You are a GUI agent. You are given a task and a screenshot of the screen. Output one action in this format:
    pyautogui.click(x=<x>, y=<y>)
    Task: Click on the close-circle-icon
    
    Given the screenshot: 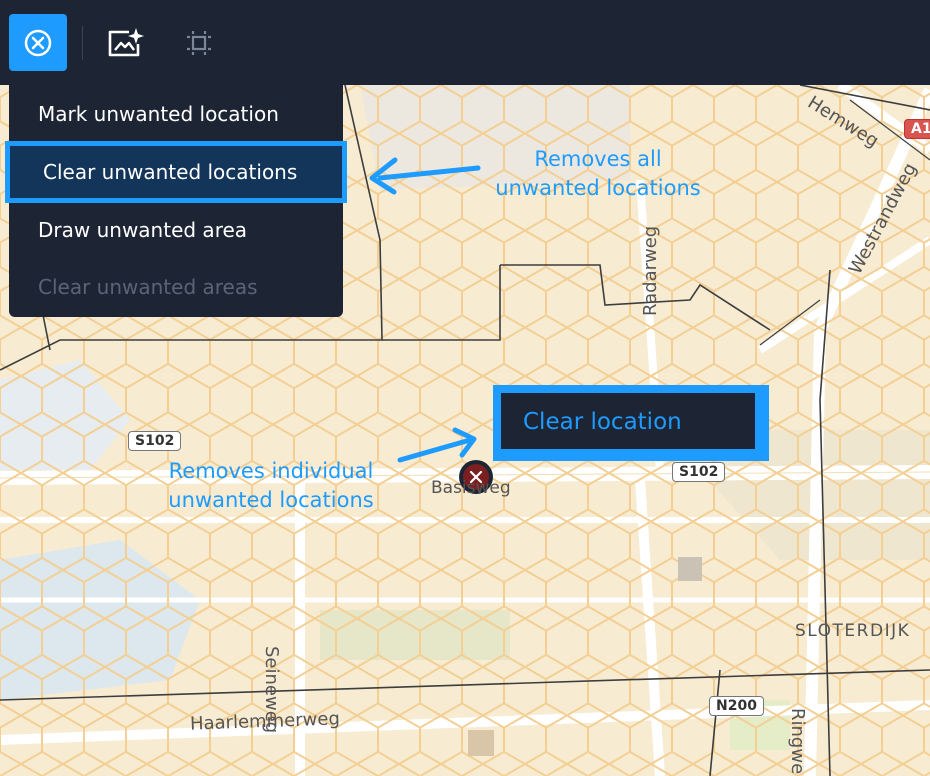 What is the action you would take?
    pyautogui.click(x=38, y=42)
    